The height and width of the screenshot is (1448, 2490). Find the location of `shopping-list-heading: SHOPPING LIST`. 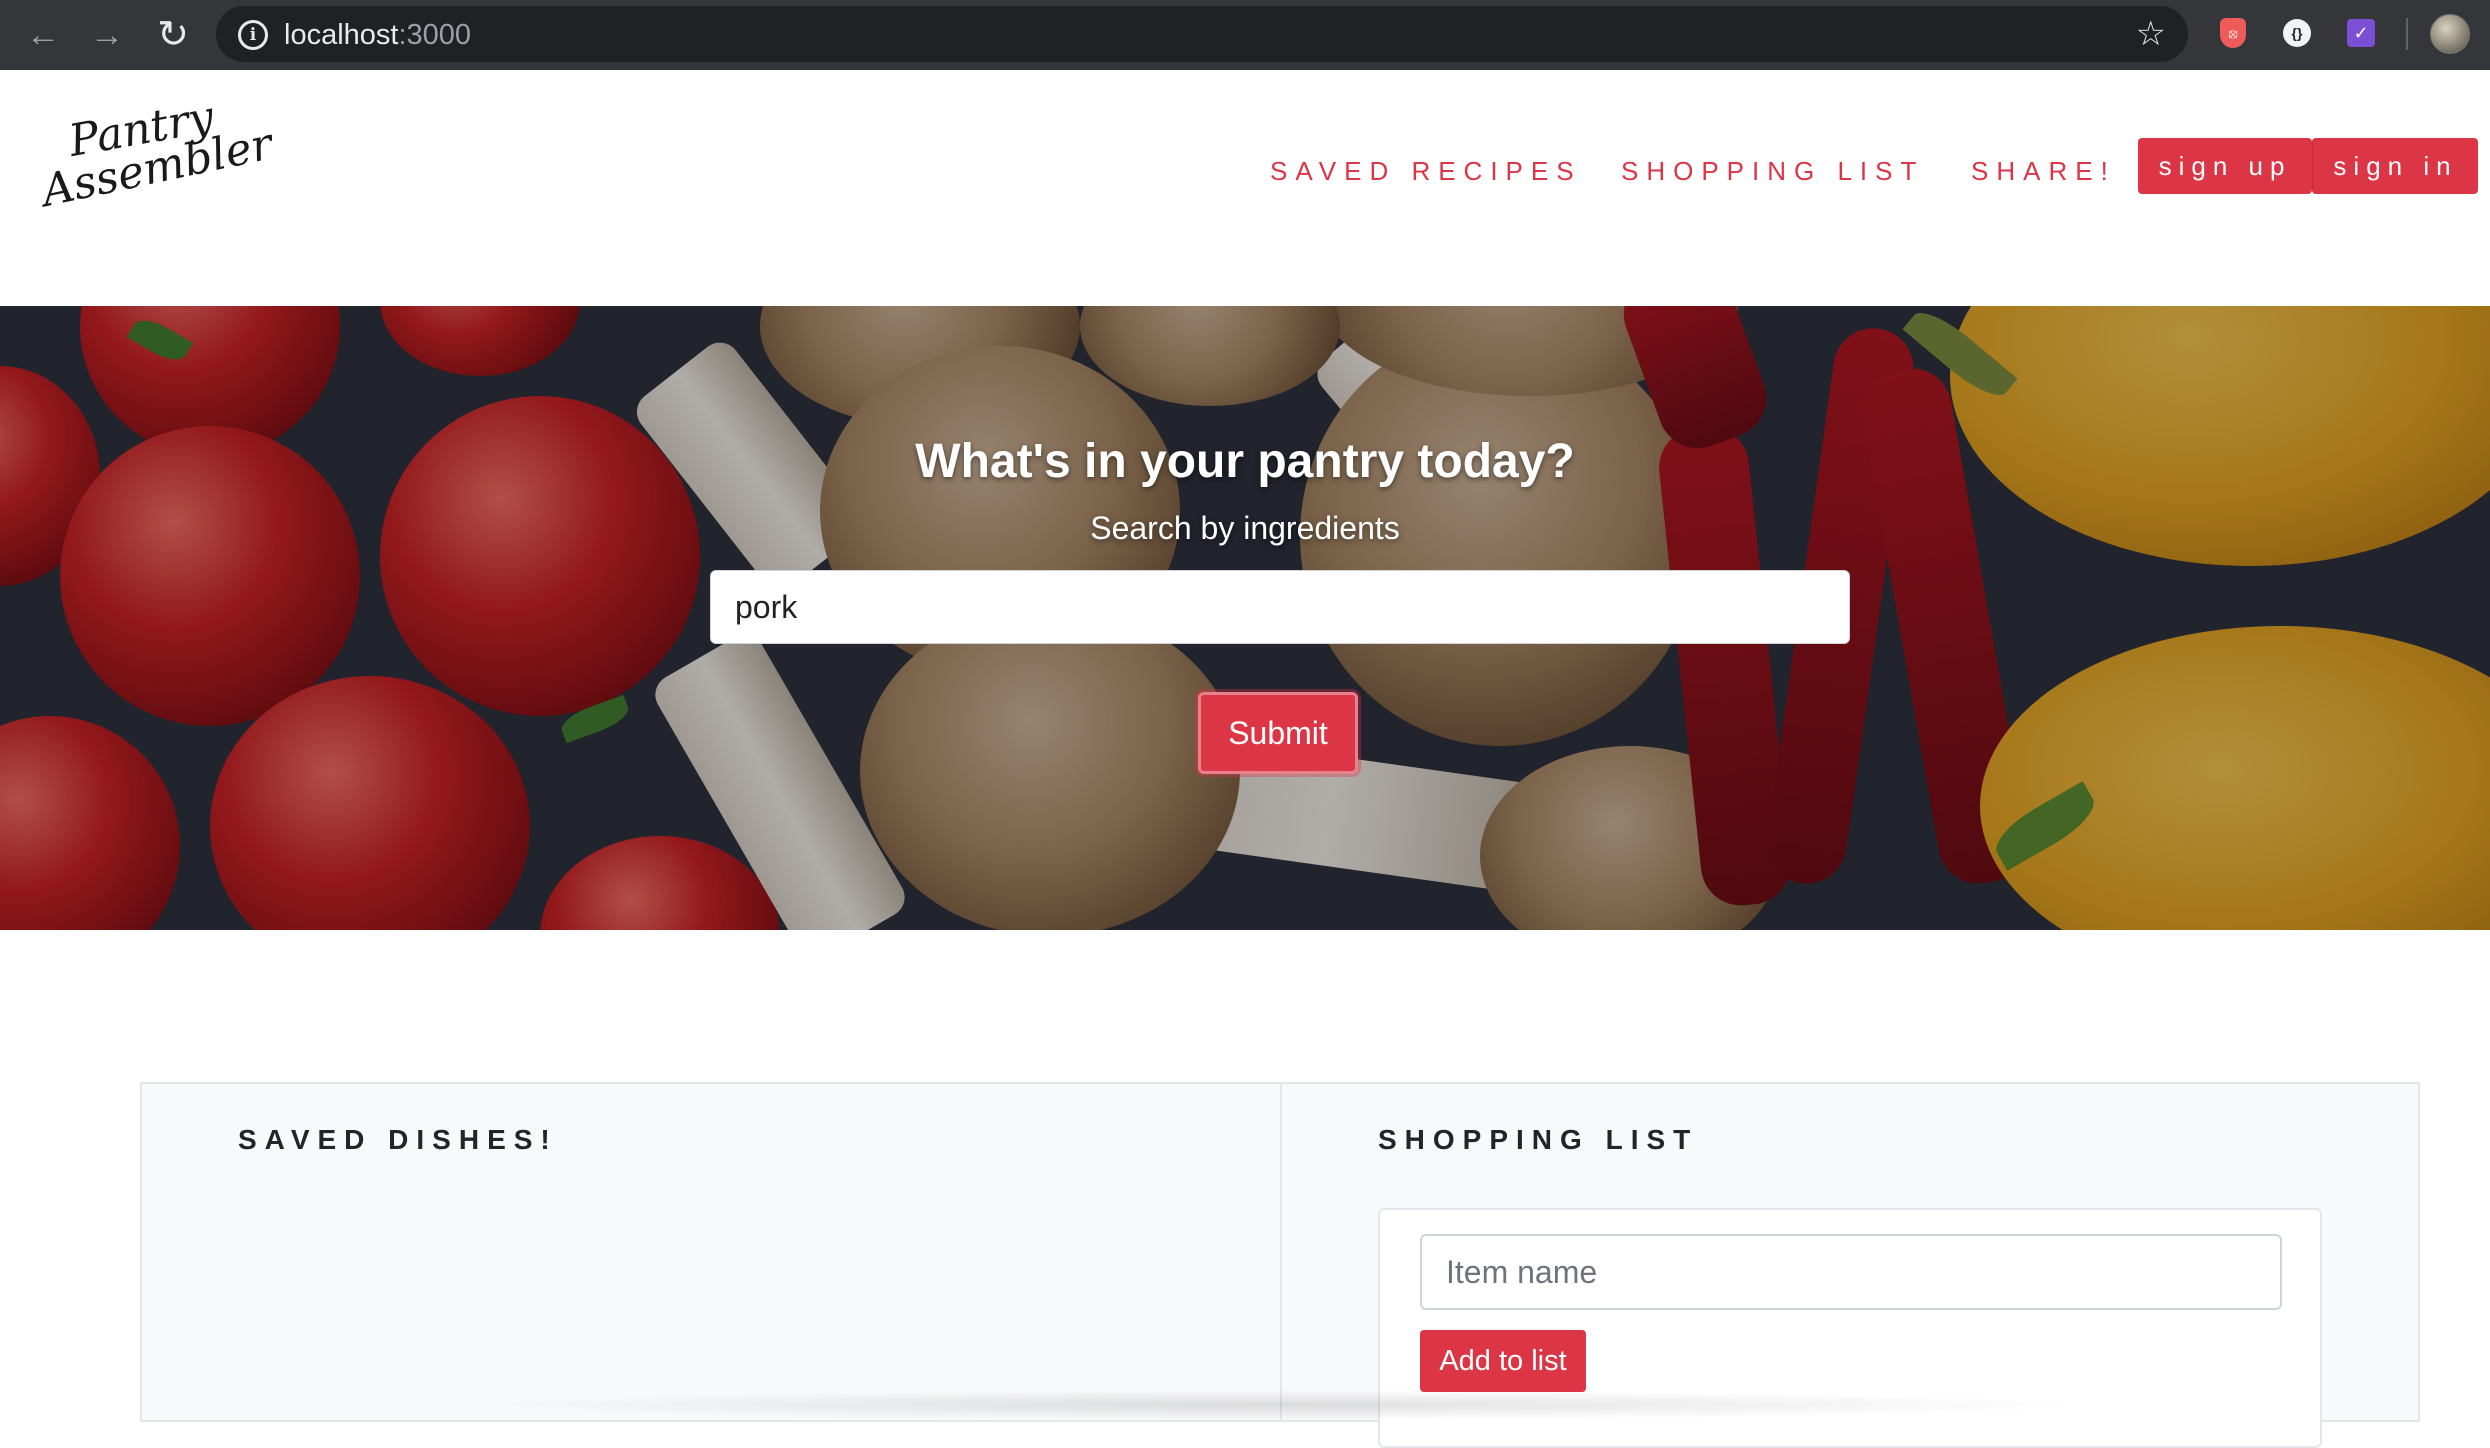

shopping-list-heading: SHOPPING LIST is located at coordinates (1538, 1139).